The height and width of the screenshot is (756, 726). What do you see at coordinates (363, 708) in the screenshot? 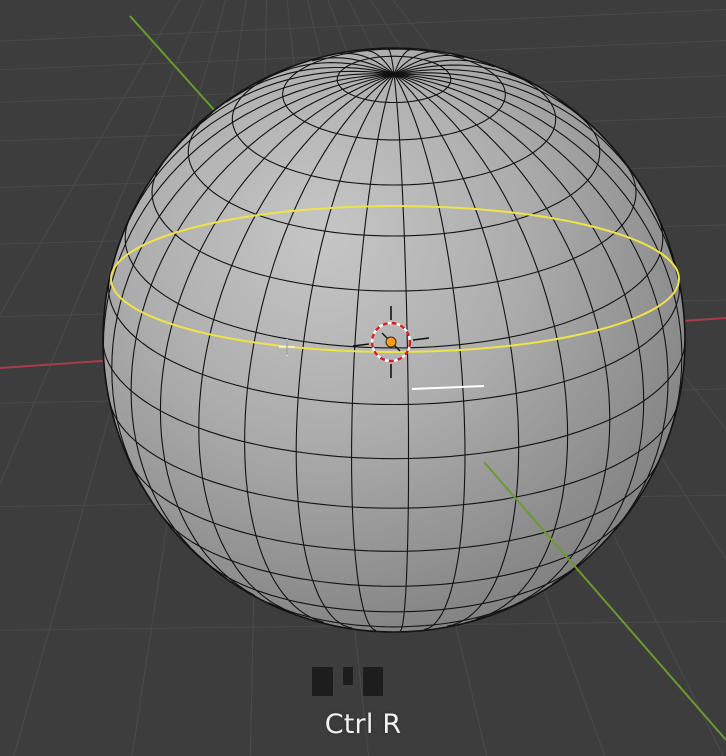
I see `keystroke-overlay: Ctrl R` at bounding box center [363, 708].